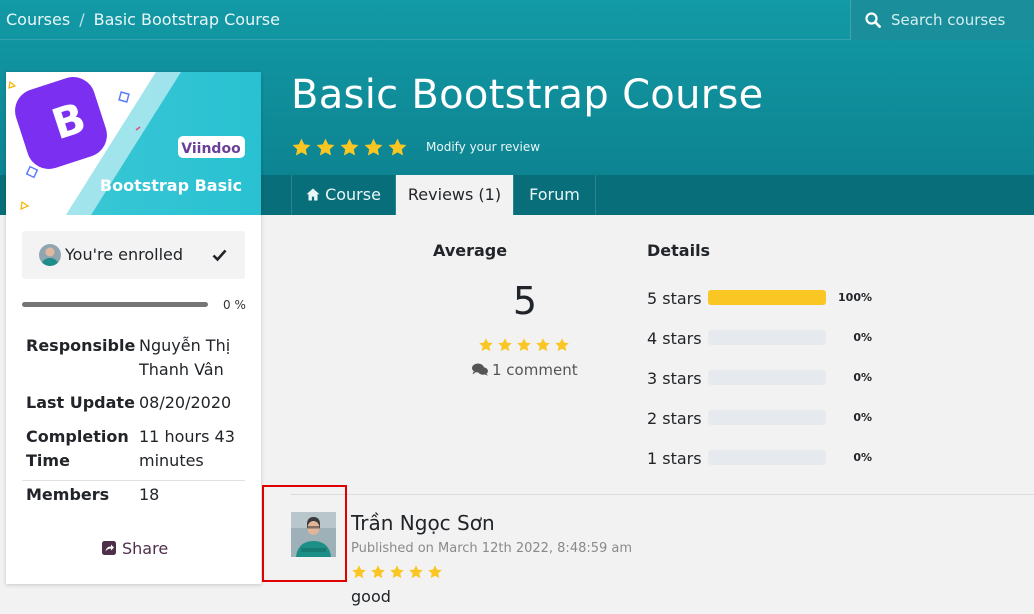  Describe the element at coordinates (115, 304) in the screenshot. I see `progress-bar` at that location.